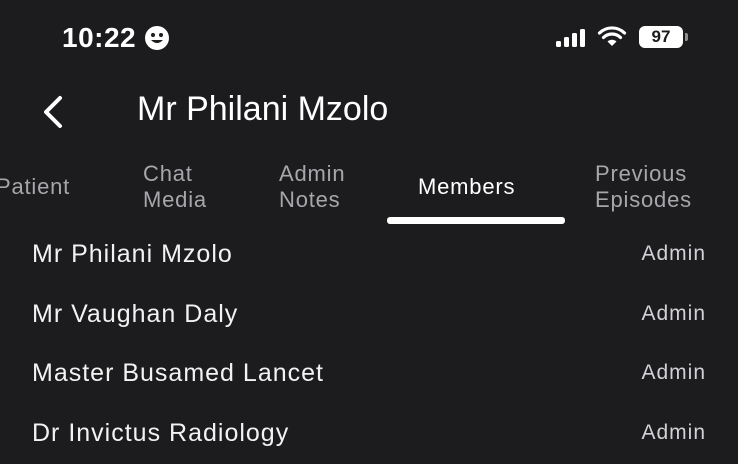 The width and height of the screenshot is (738, 464). Describe the element at coordinates (175, 200) in the screenshot. I see `tab-label: Media` at that location.